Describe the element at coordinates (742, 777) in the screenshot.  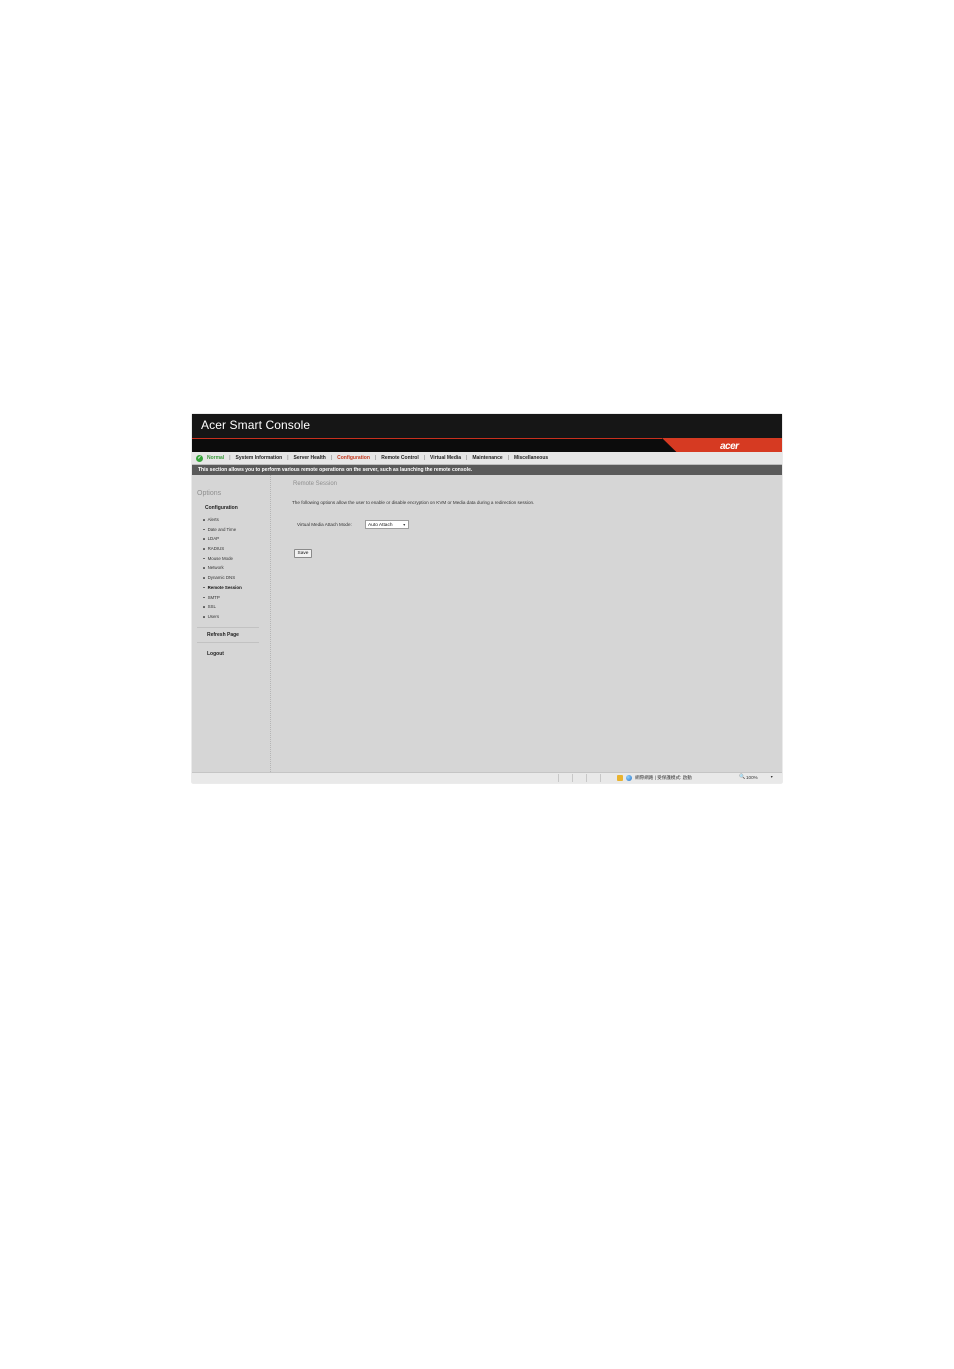
I see `zoom-icon: 🔍` at that location.